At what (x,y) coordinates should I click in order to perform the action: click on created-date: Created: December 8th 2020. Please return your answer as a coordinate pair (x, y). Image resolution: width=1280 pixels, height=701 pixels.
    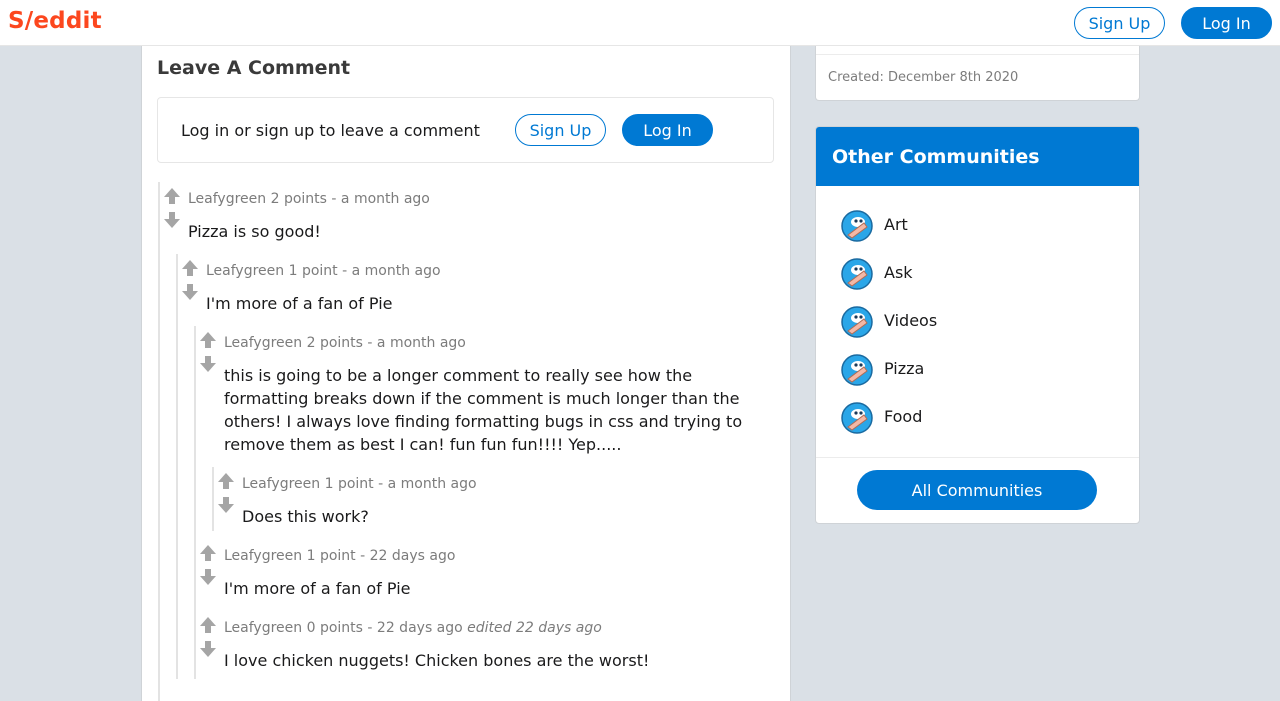
    Looking at the image, I should click on (923, 77).